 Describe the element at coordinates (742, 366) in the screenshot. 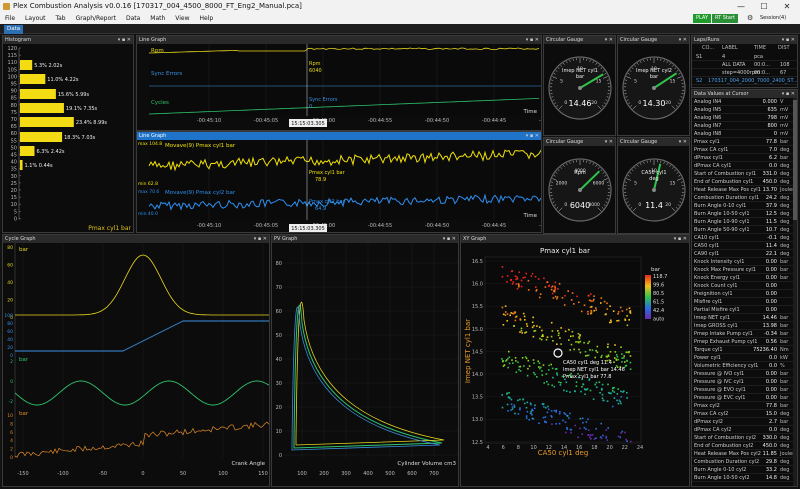

I see `data-value-row: Volumetric Efficiency cyl1 0.0%` at that location.